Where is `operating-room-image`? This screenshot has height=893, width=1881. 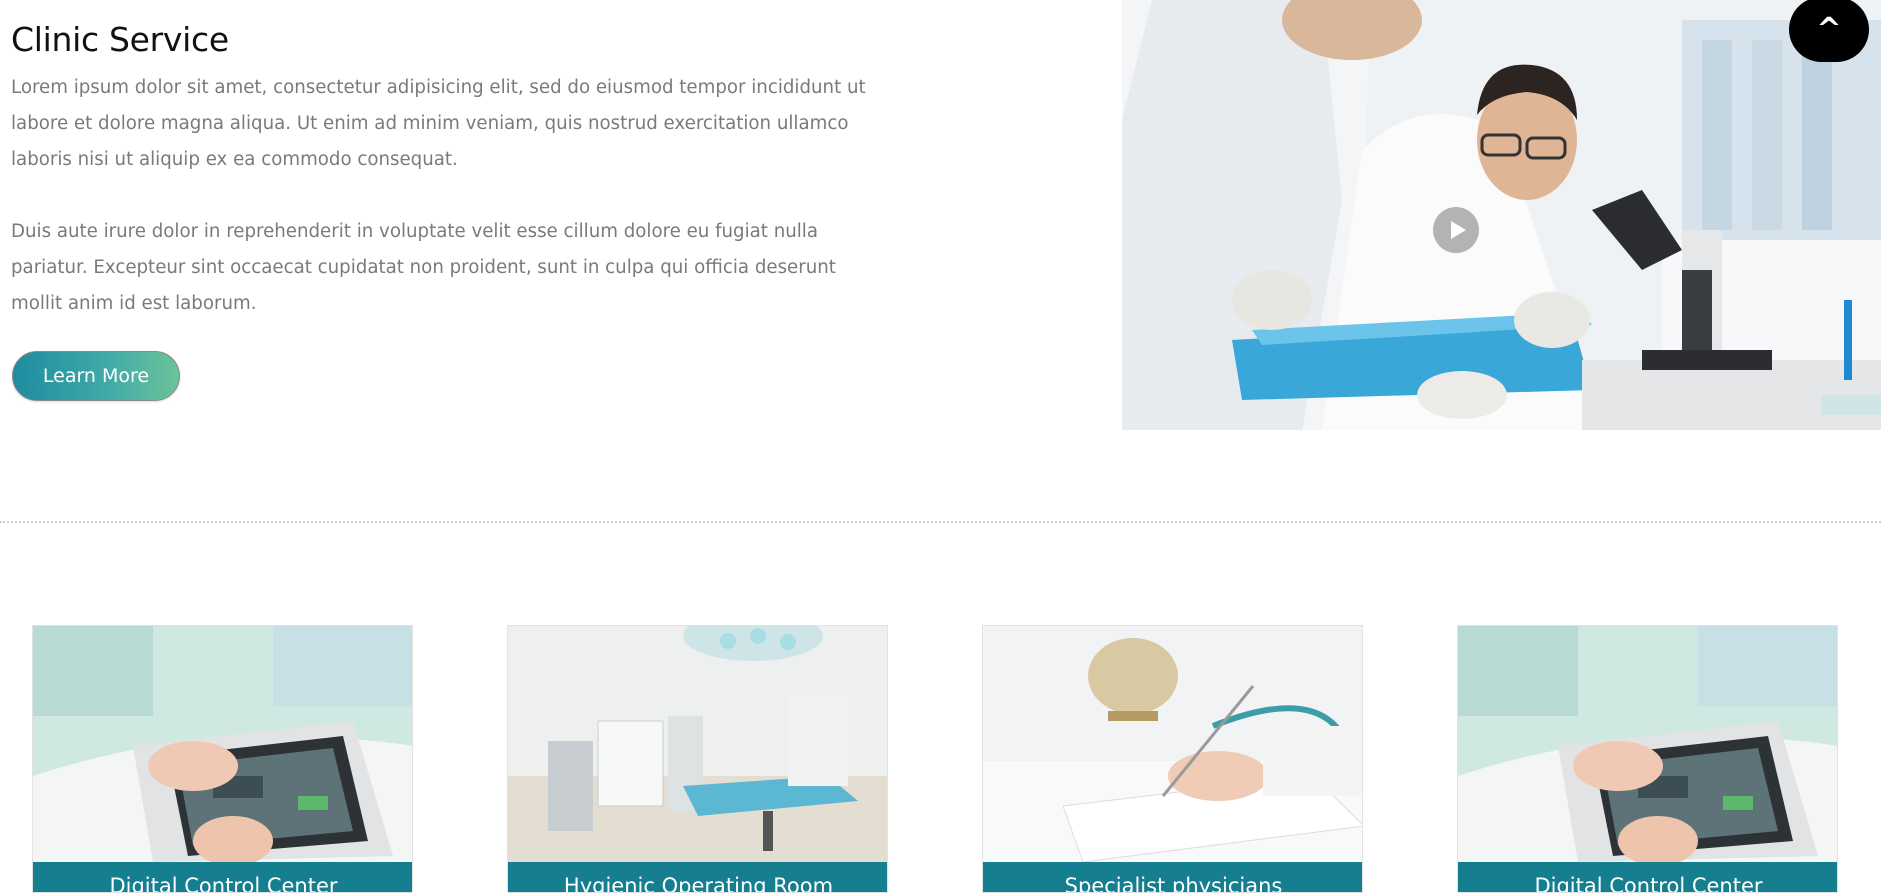
operating-room-image is located at coordinates (697, 744).